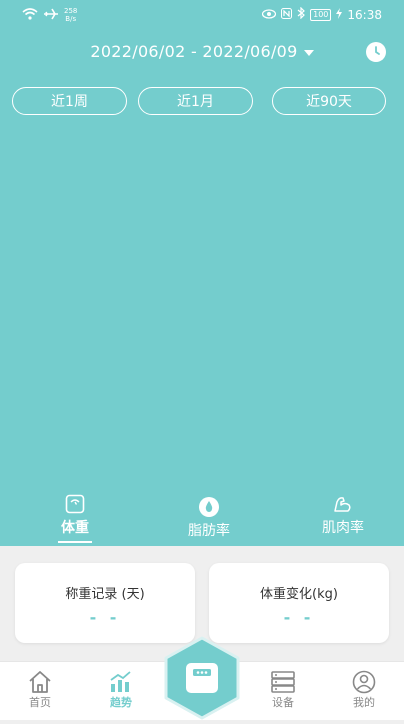 The image size is (404, 724). Describe the element at coordinates (299, 603) in the screenshot. I see `weight-change-card: 体重变化(kg) - -` at that location.